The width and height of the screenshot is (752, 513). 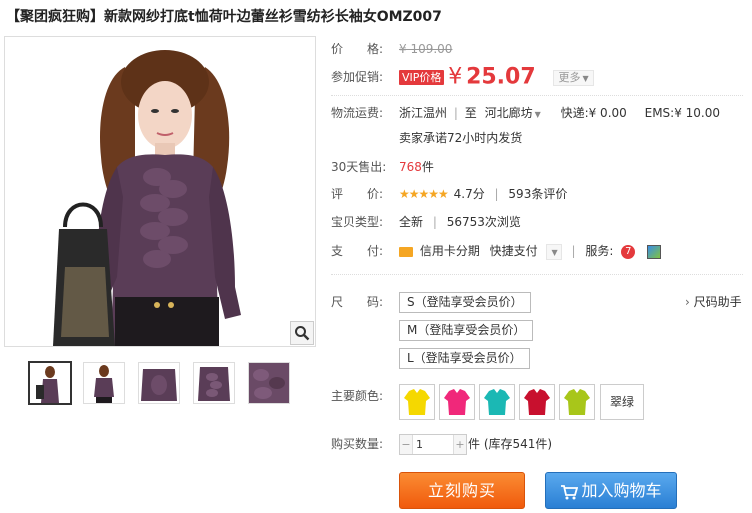 I want to click on type-row: 宝贝类型: 全新 | 56753次浏览, so click(x=426, y=222).